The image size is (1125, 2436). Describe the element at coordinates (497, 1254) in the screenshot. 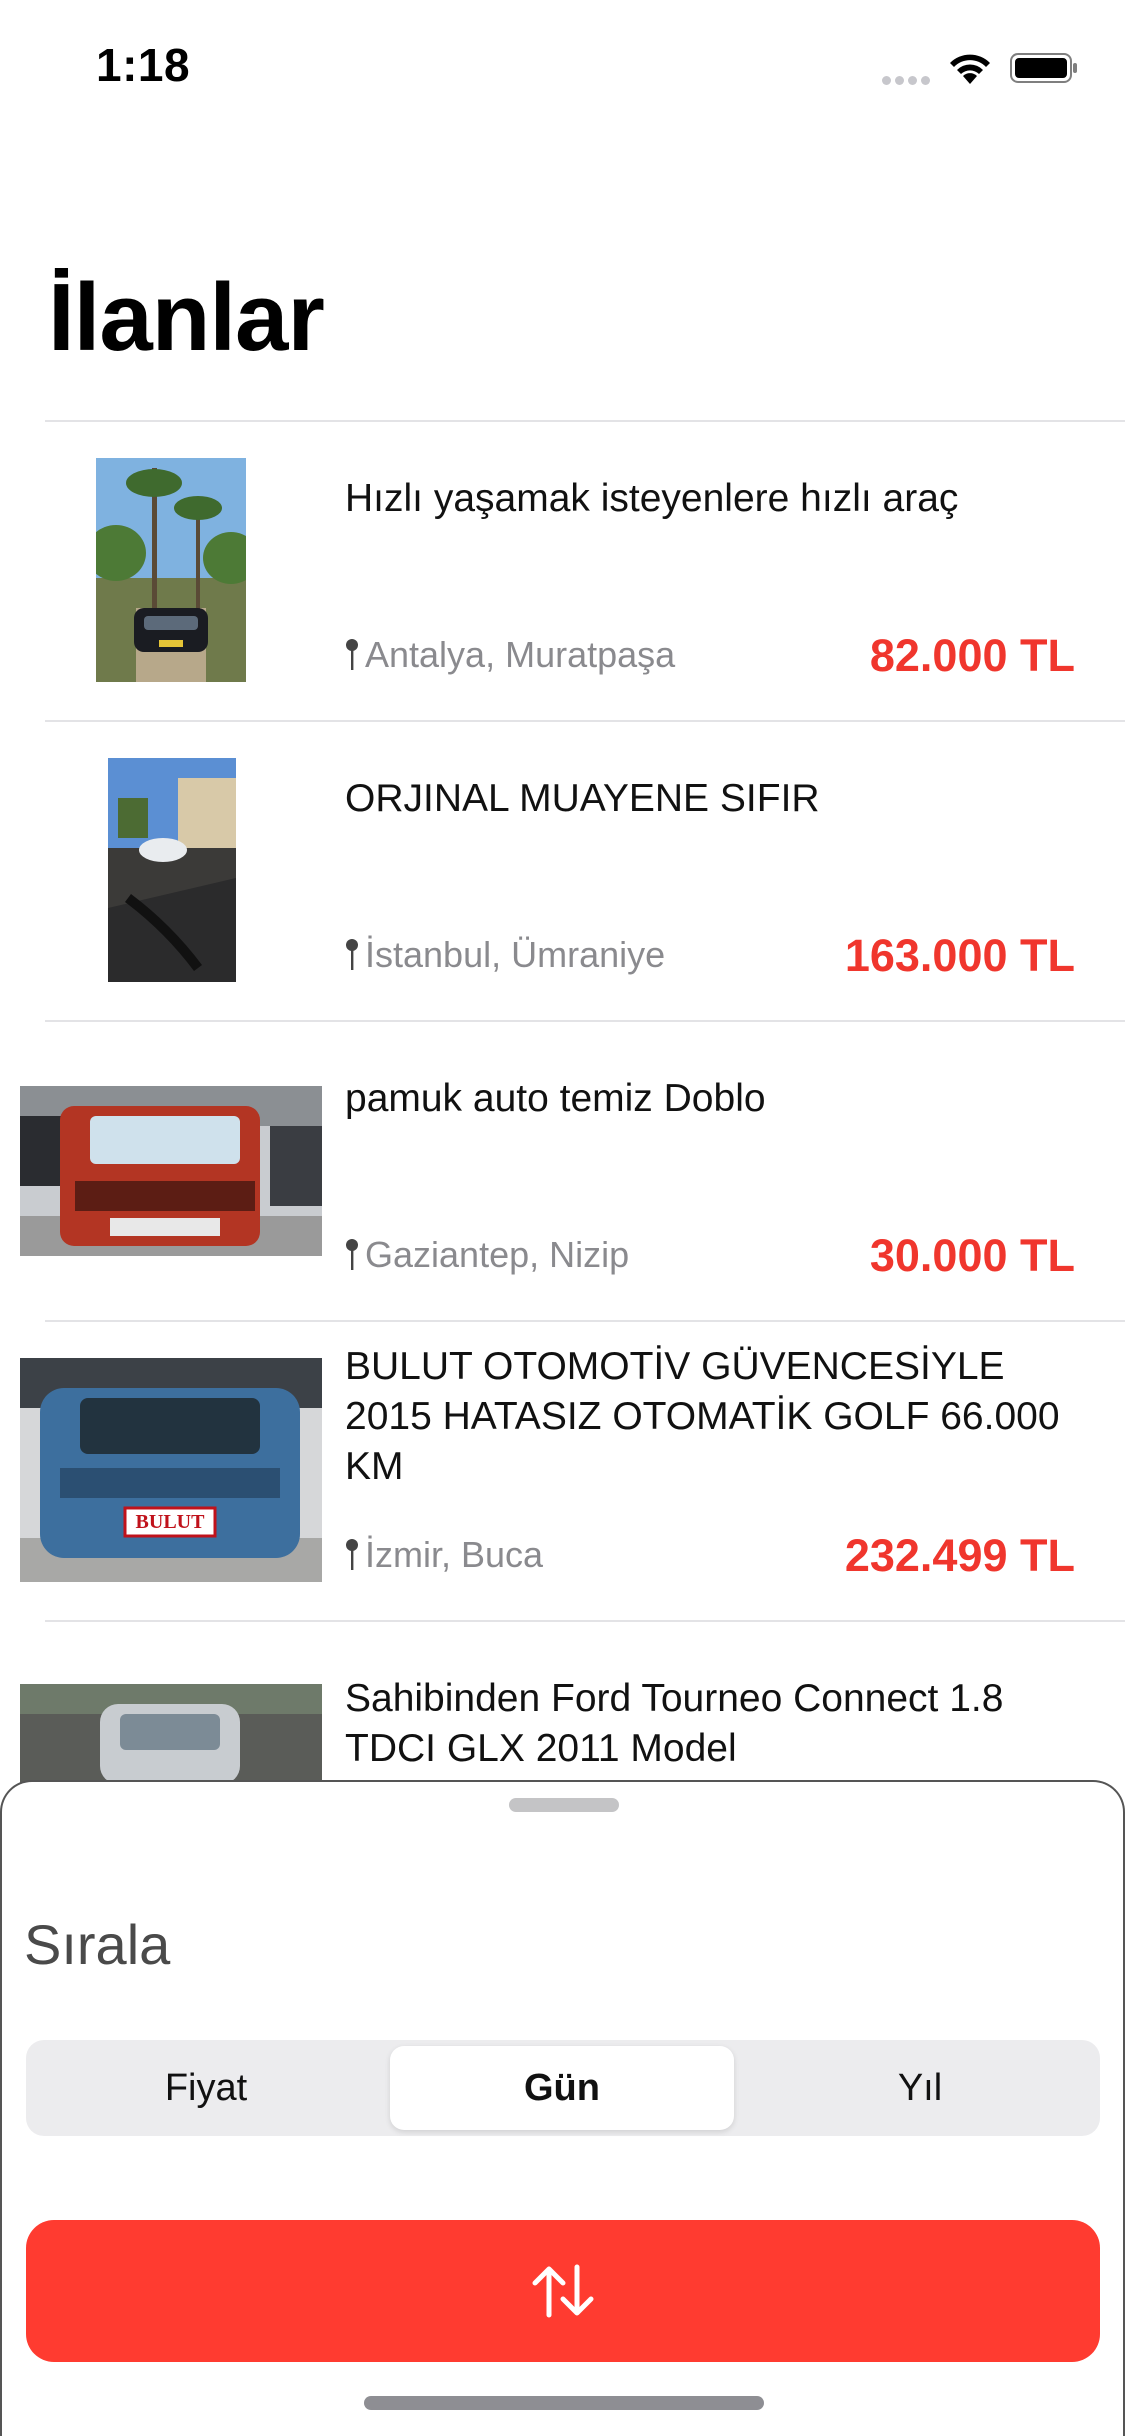

I see `listing-location-text: Gaziantep, Nizip` at that location.